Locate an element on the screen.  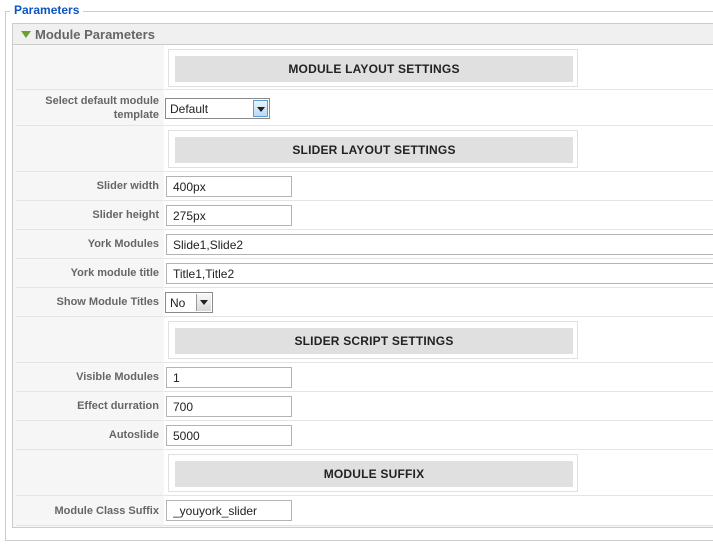
visible-modules-input is located at coordinates (229, 377).